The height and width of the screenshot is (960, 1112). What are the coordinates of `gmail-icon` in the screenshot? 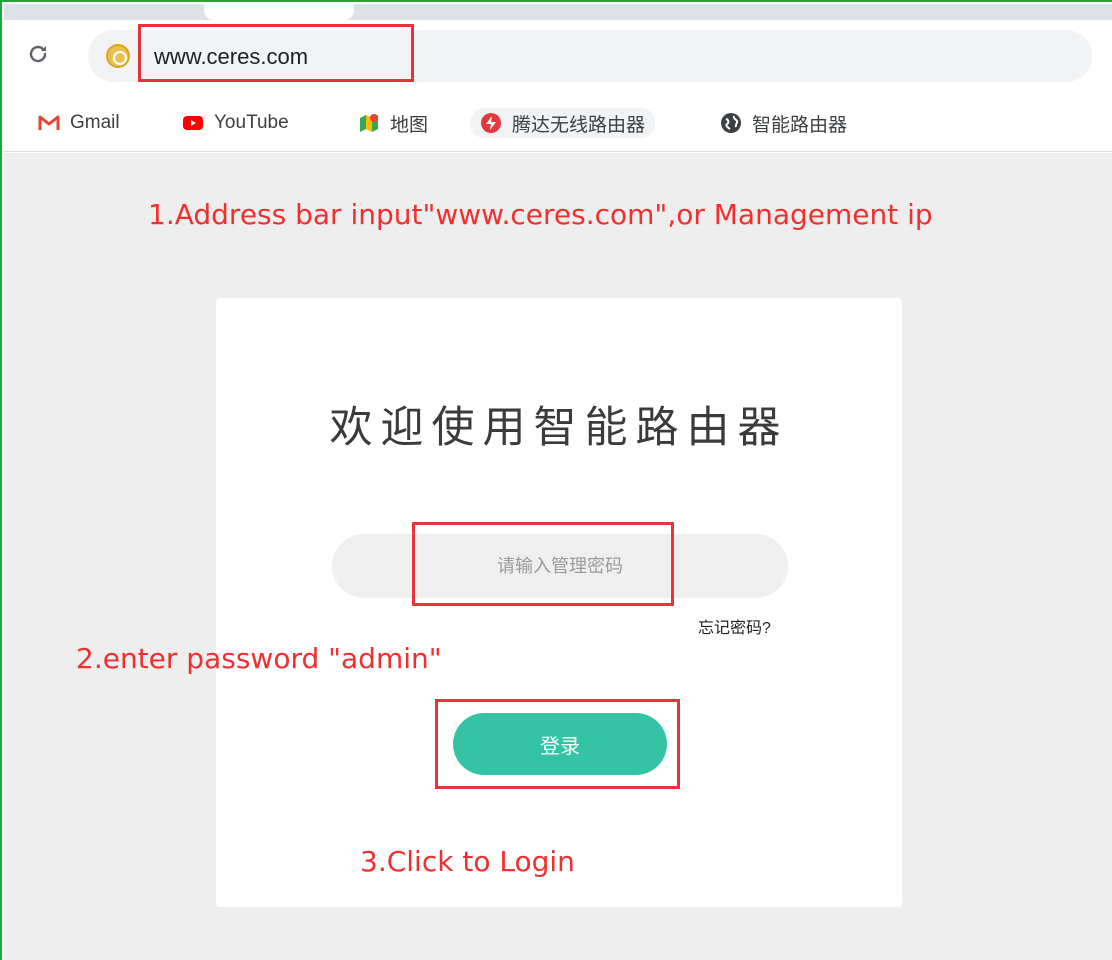 It's located at (49, 122).